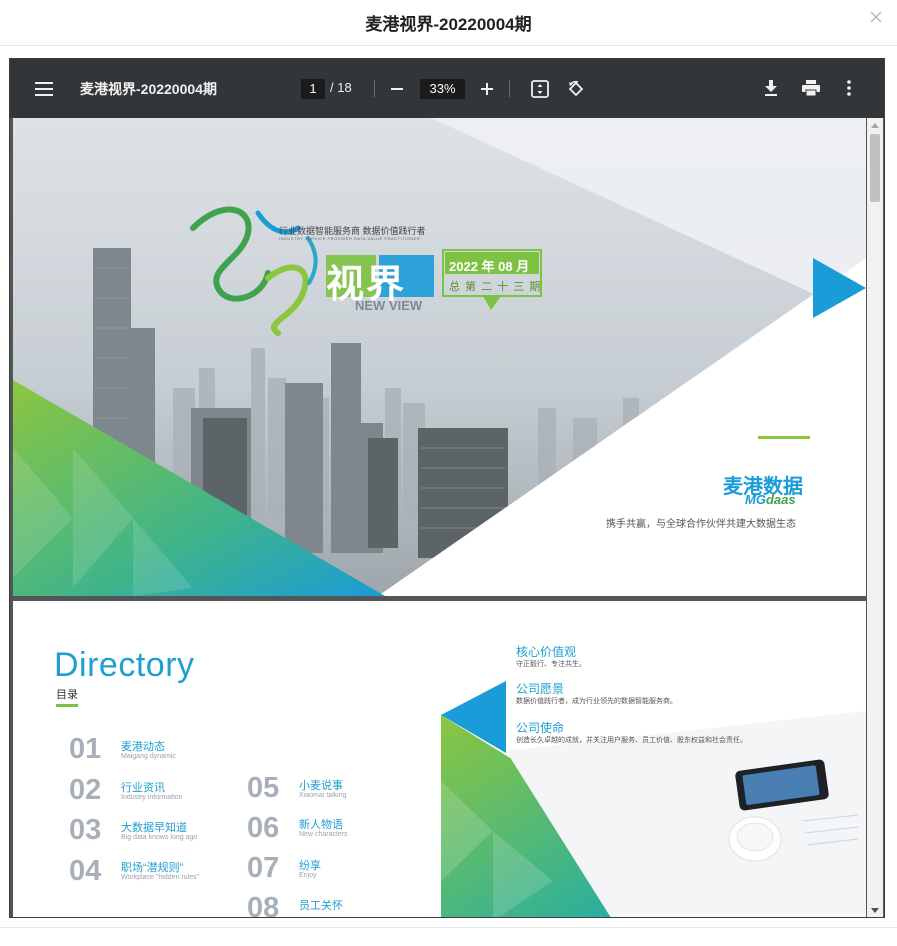 The height and width of the screenshot is (946, 897). I want to click on directory-item-title: 员工关怀, so click(321, 906).